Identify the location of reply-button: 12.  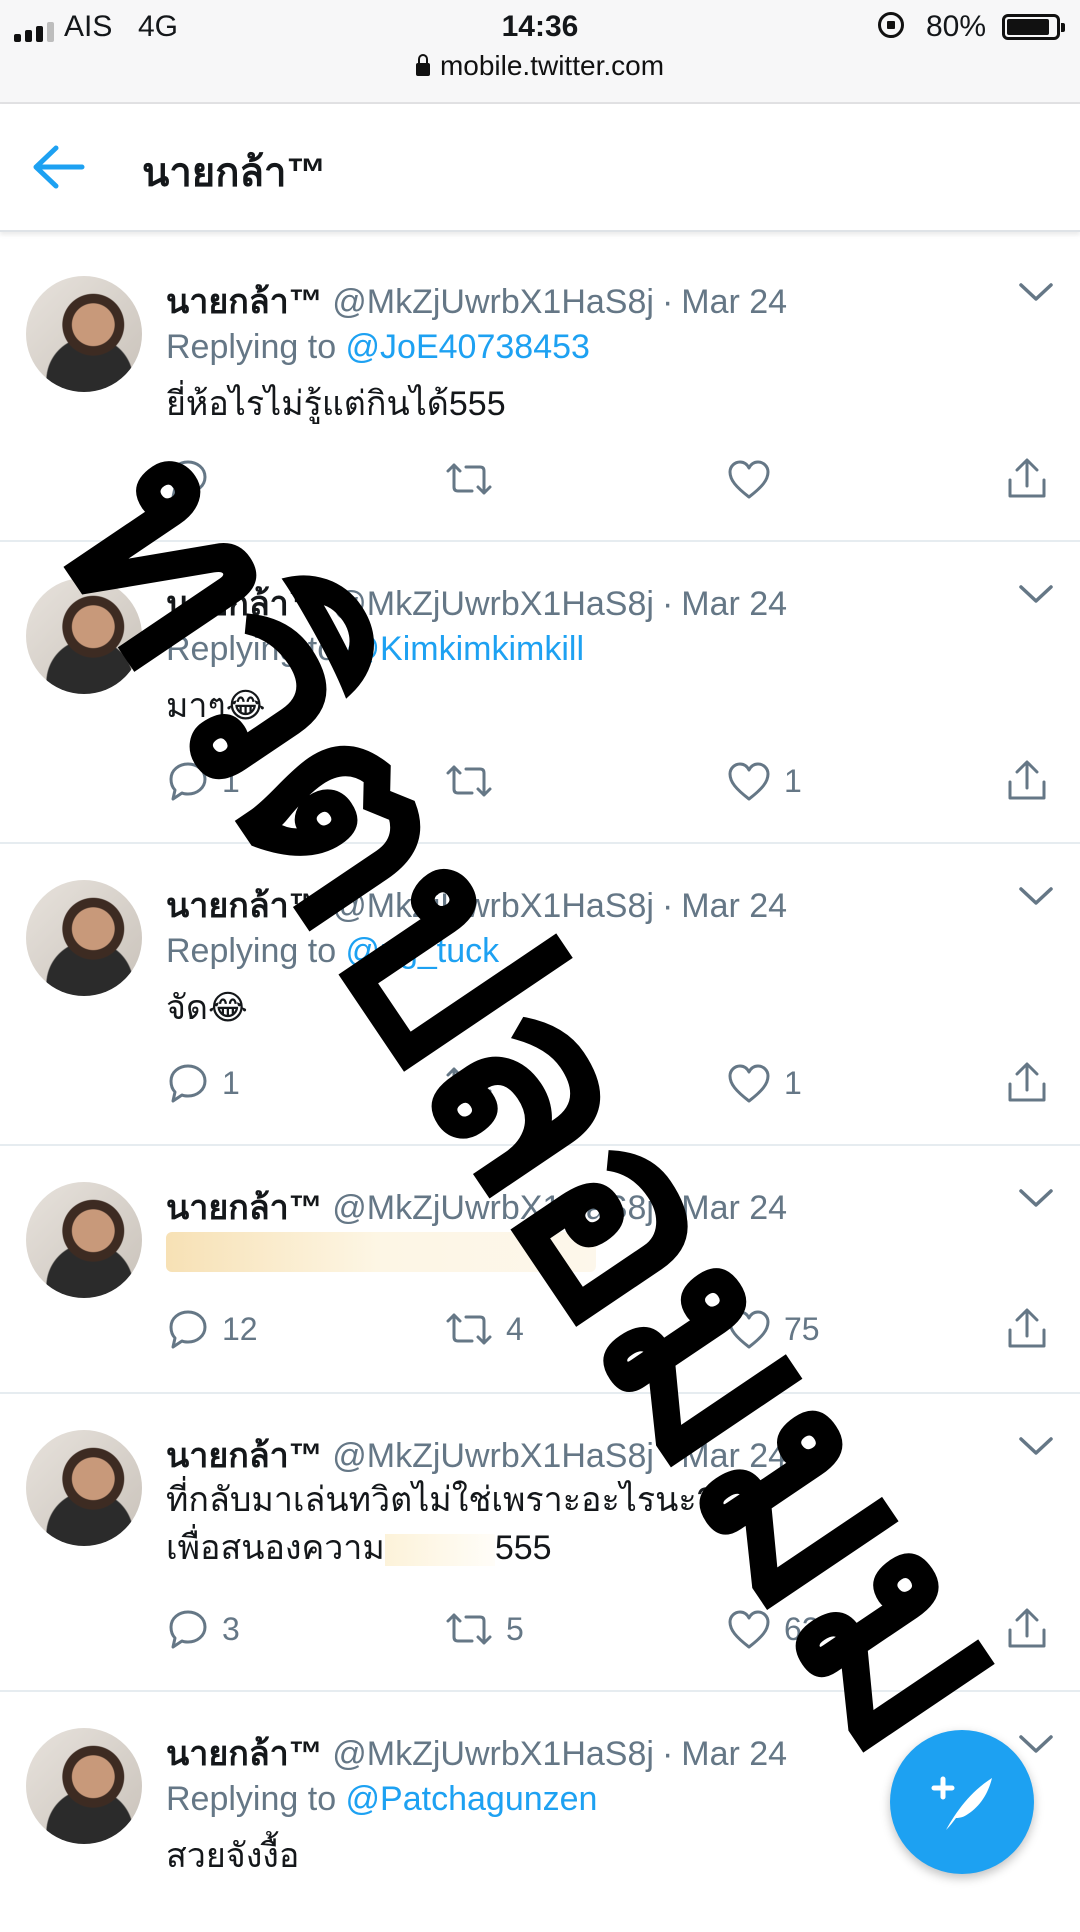
(212, 1329).